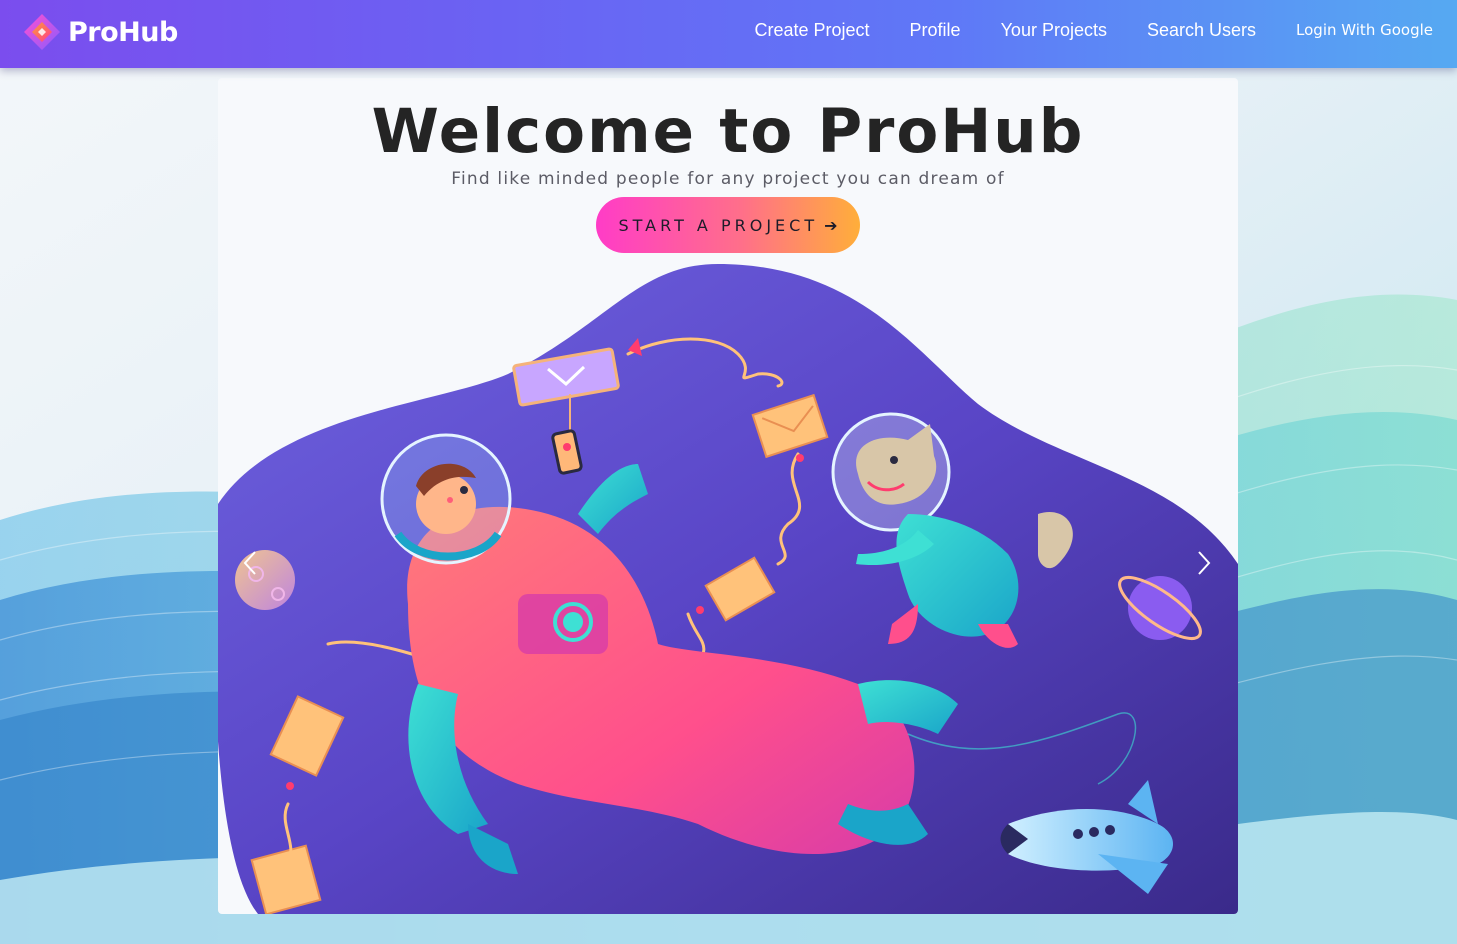 The image size is (1457, 944). I want to click on diamond-logo-icon, so click(42, 32).